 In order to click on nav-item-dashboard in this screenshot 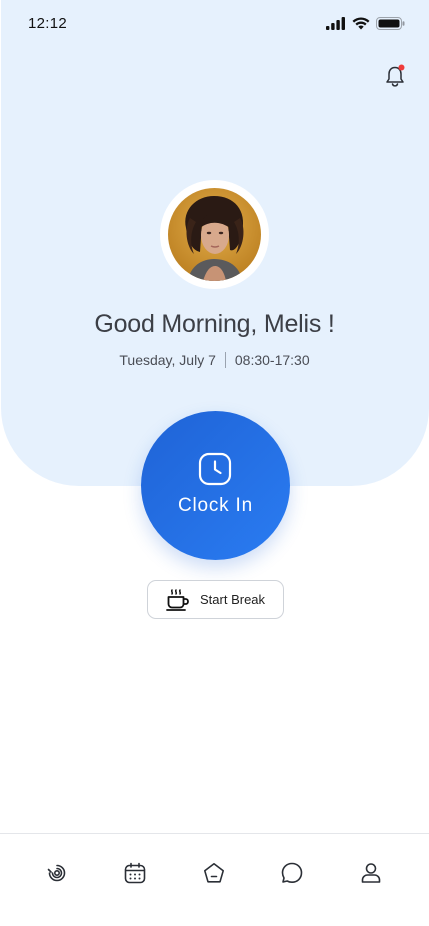, I will do `click(57, 873)`.